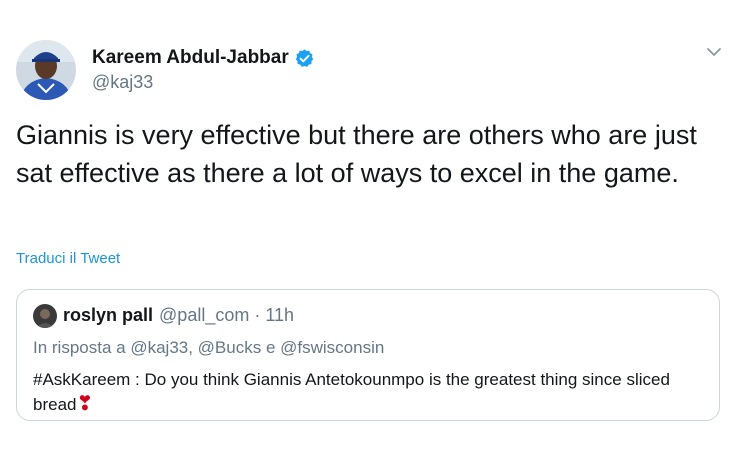 This screenshot has height=462, width=738. Describe the element at coordinates (714, 52) in the screenshot. I see `chevron-down-icon` at that location.